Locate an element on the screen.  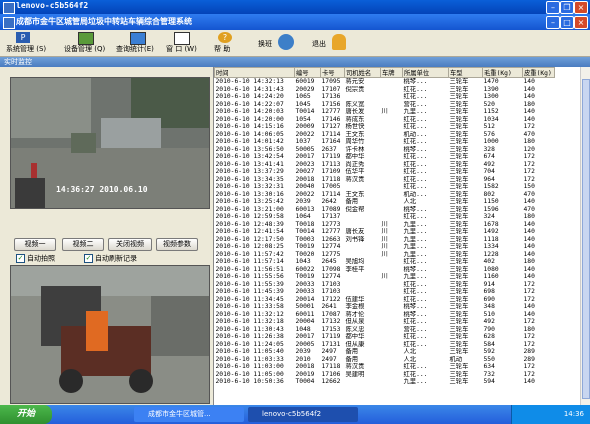
remote-window-titlebar: lenovo-c5b564f2 – ❐ × is located at coordinates (295, 7).